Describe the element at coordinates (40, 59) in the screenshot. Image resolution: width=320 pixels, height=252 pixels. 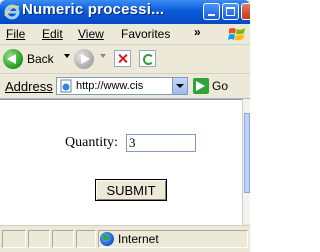
I see `back-button-label: Back` at that location.